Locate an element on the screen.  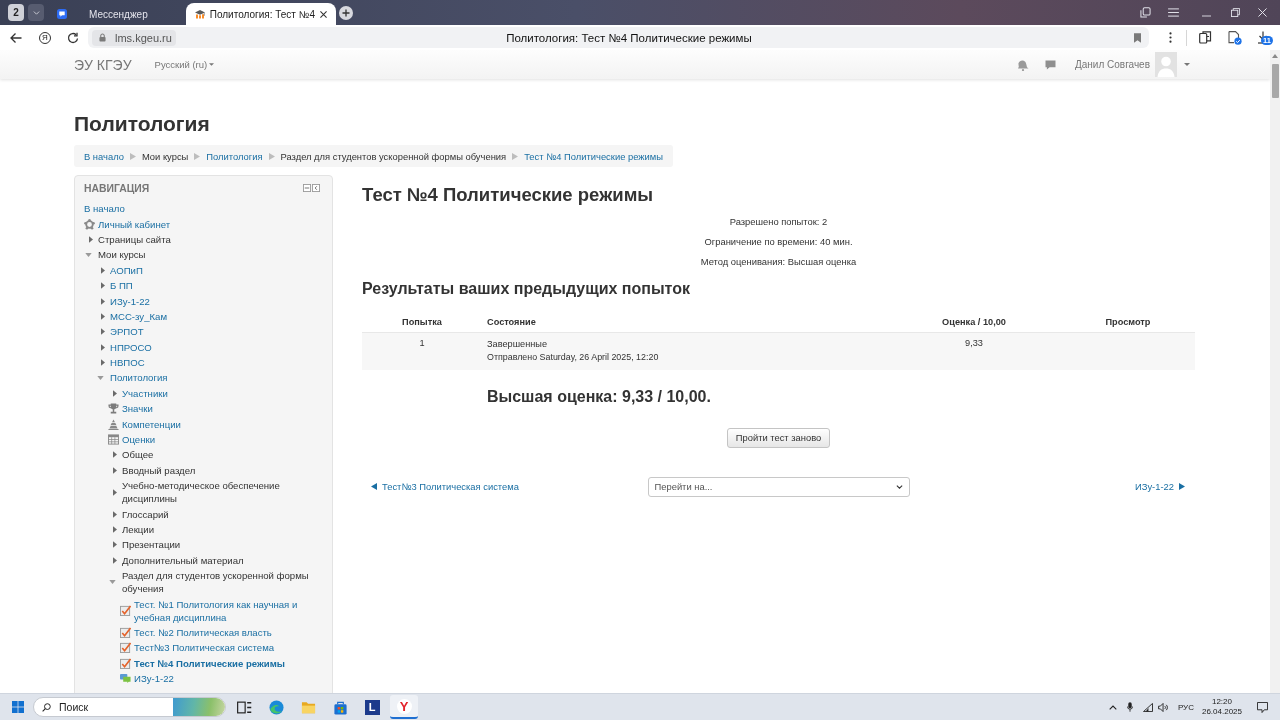
scroll-up-icon is located at coordinates (1275, 56).